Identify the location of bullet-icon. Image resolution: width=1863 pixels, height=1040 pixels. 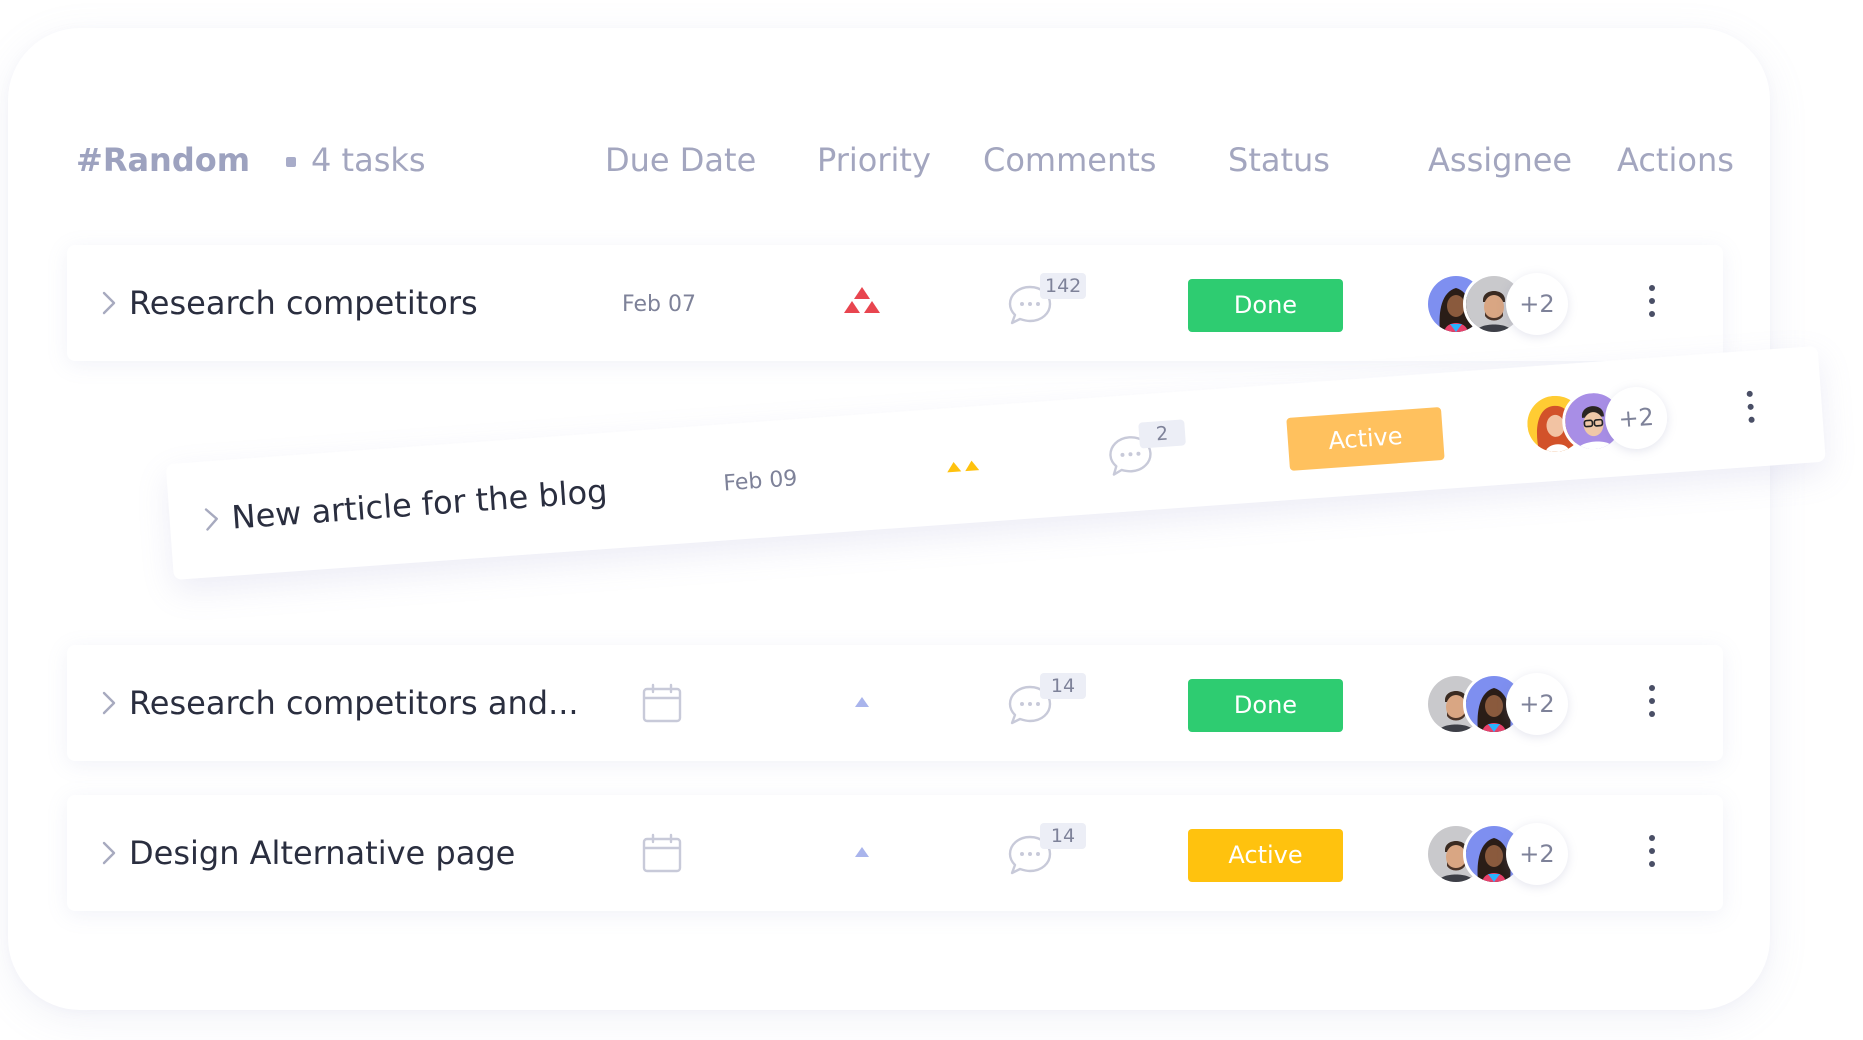
(291, 162).